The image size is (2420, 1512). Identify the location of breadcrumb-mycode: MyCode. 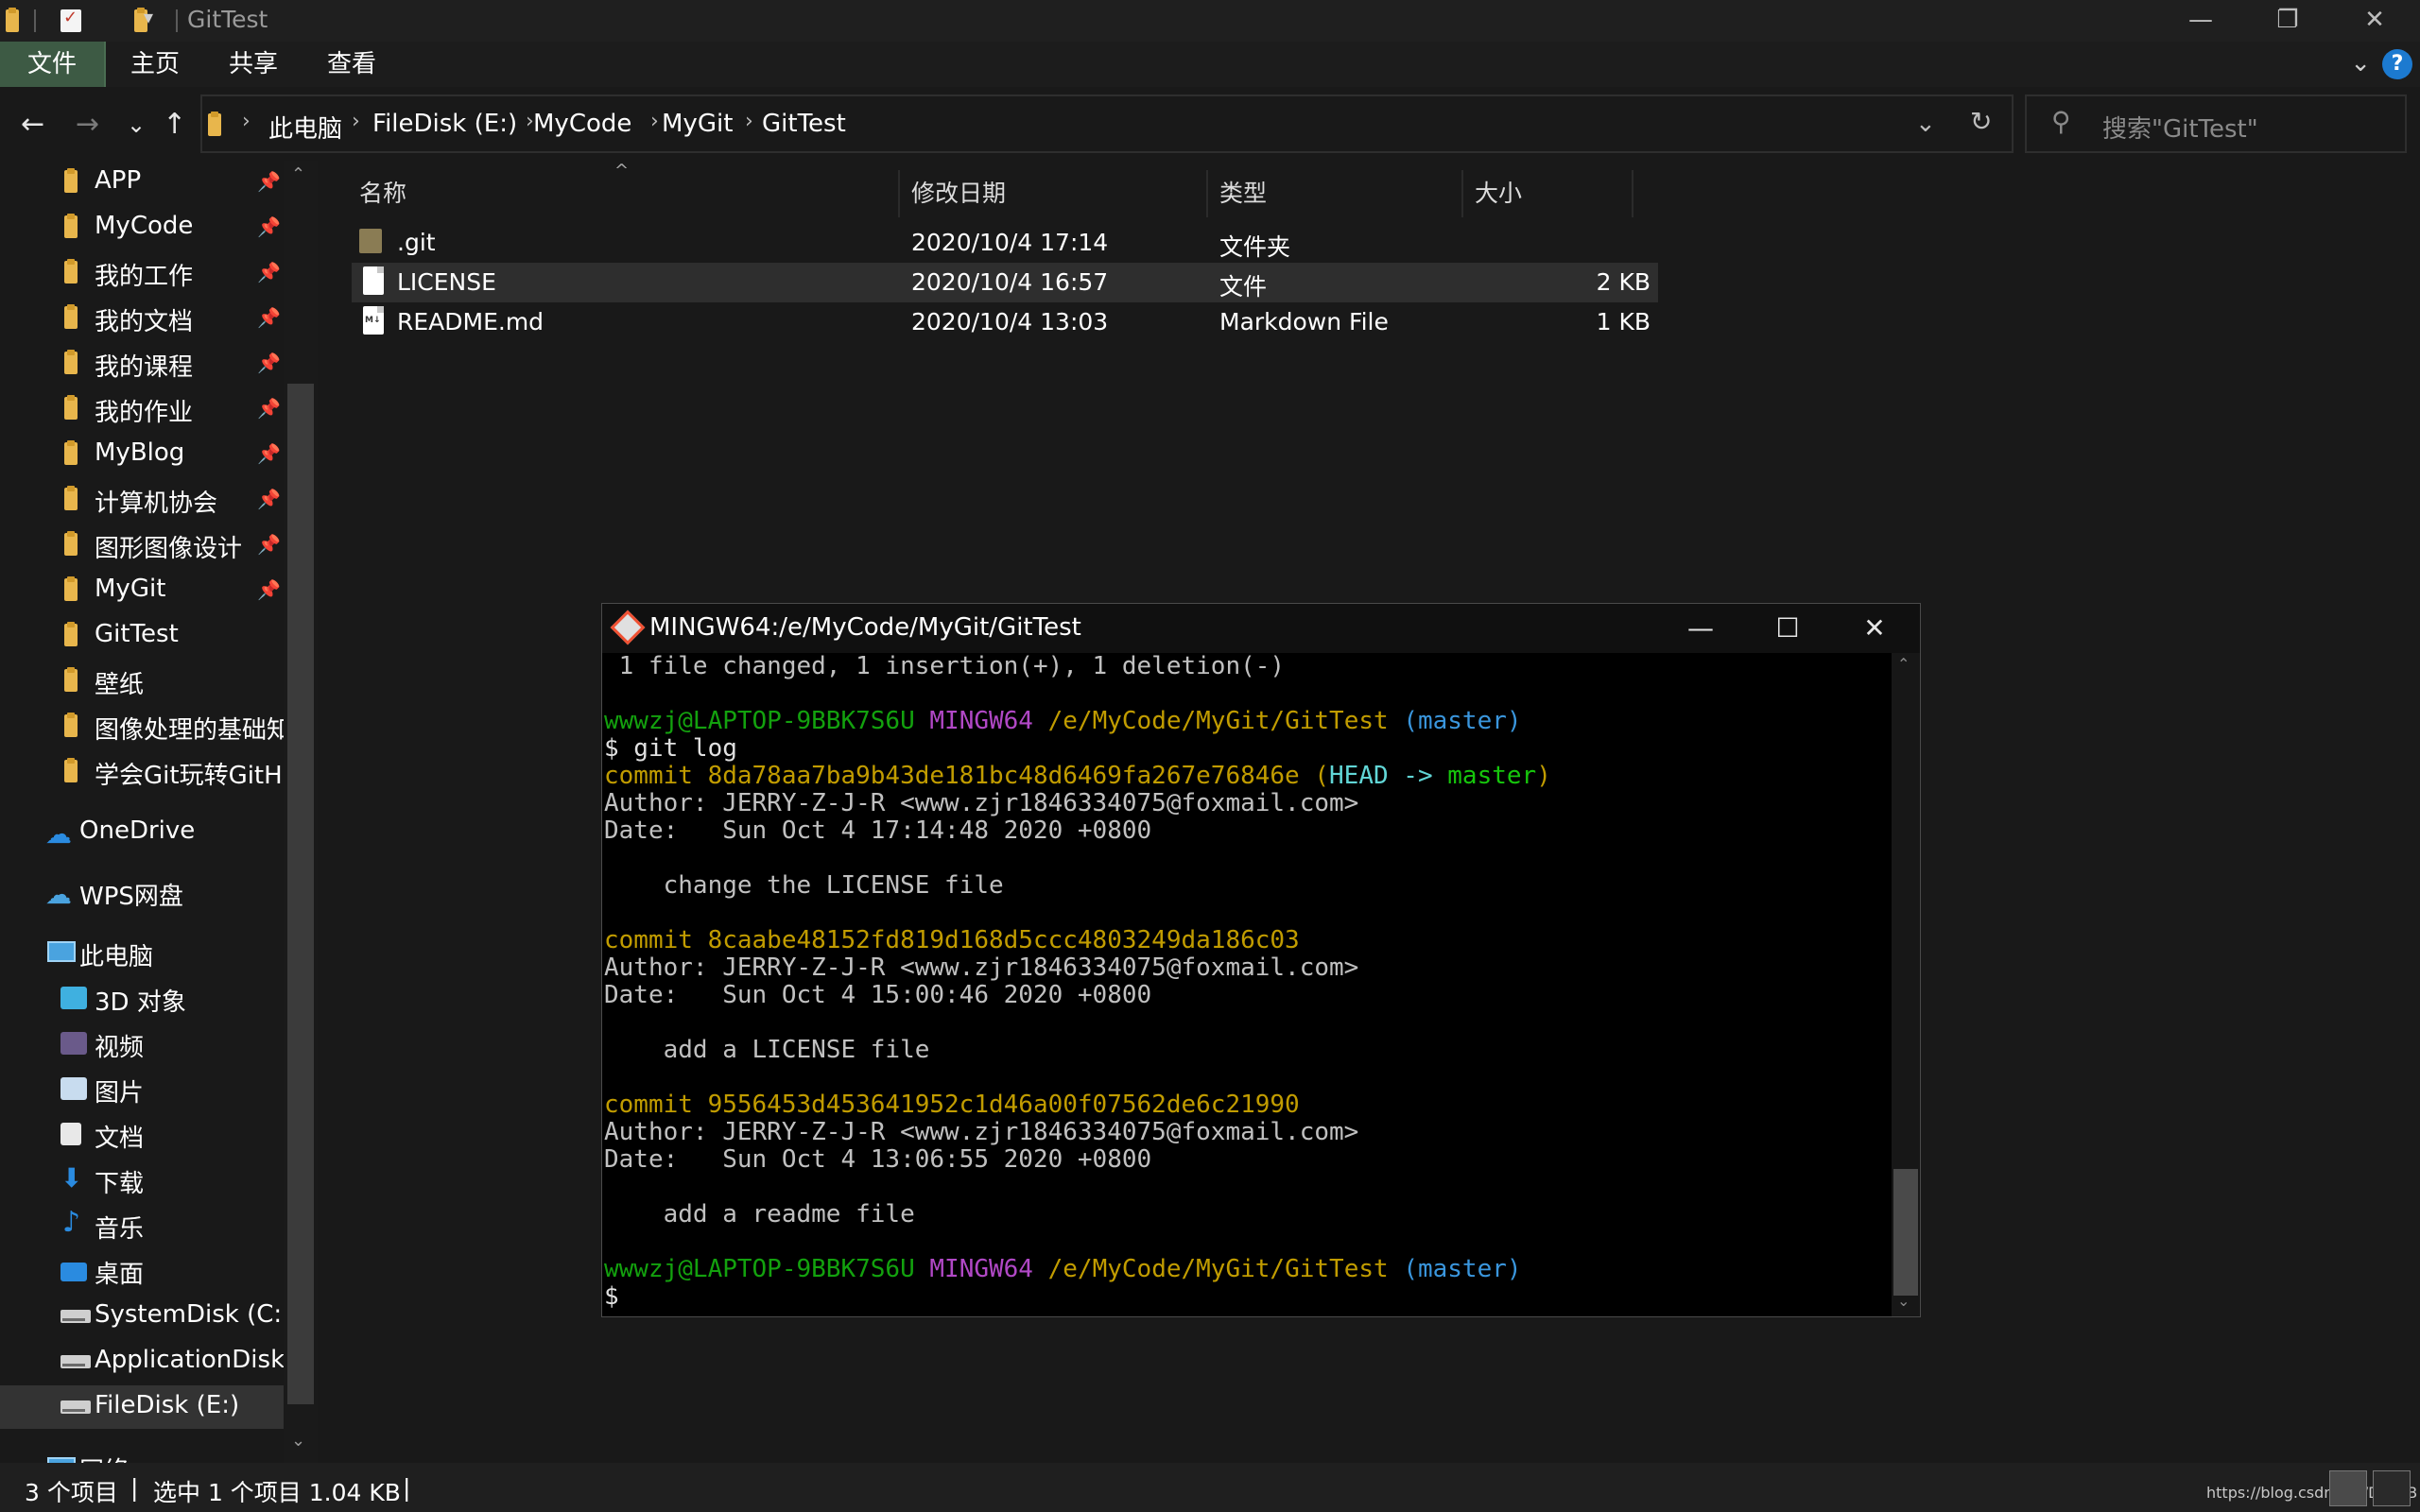
(582, 124).